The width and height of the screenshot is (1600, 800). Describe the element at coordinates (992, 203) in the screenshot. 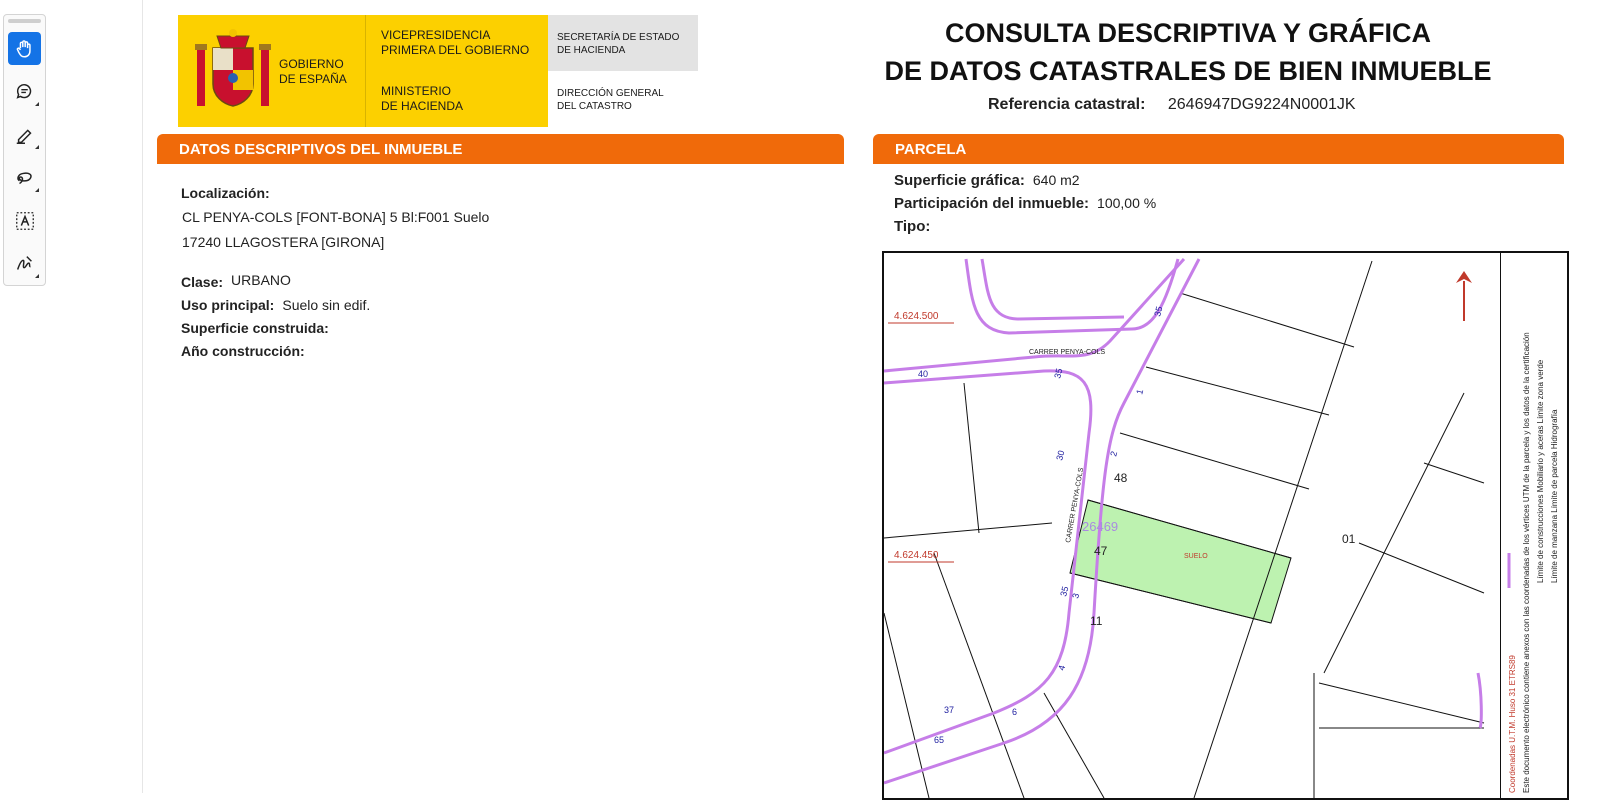

I see `participacion-label: Participación del inmueble:` at that location.